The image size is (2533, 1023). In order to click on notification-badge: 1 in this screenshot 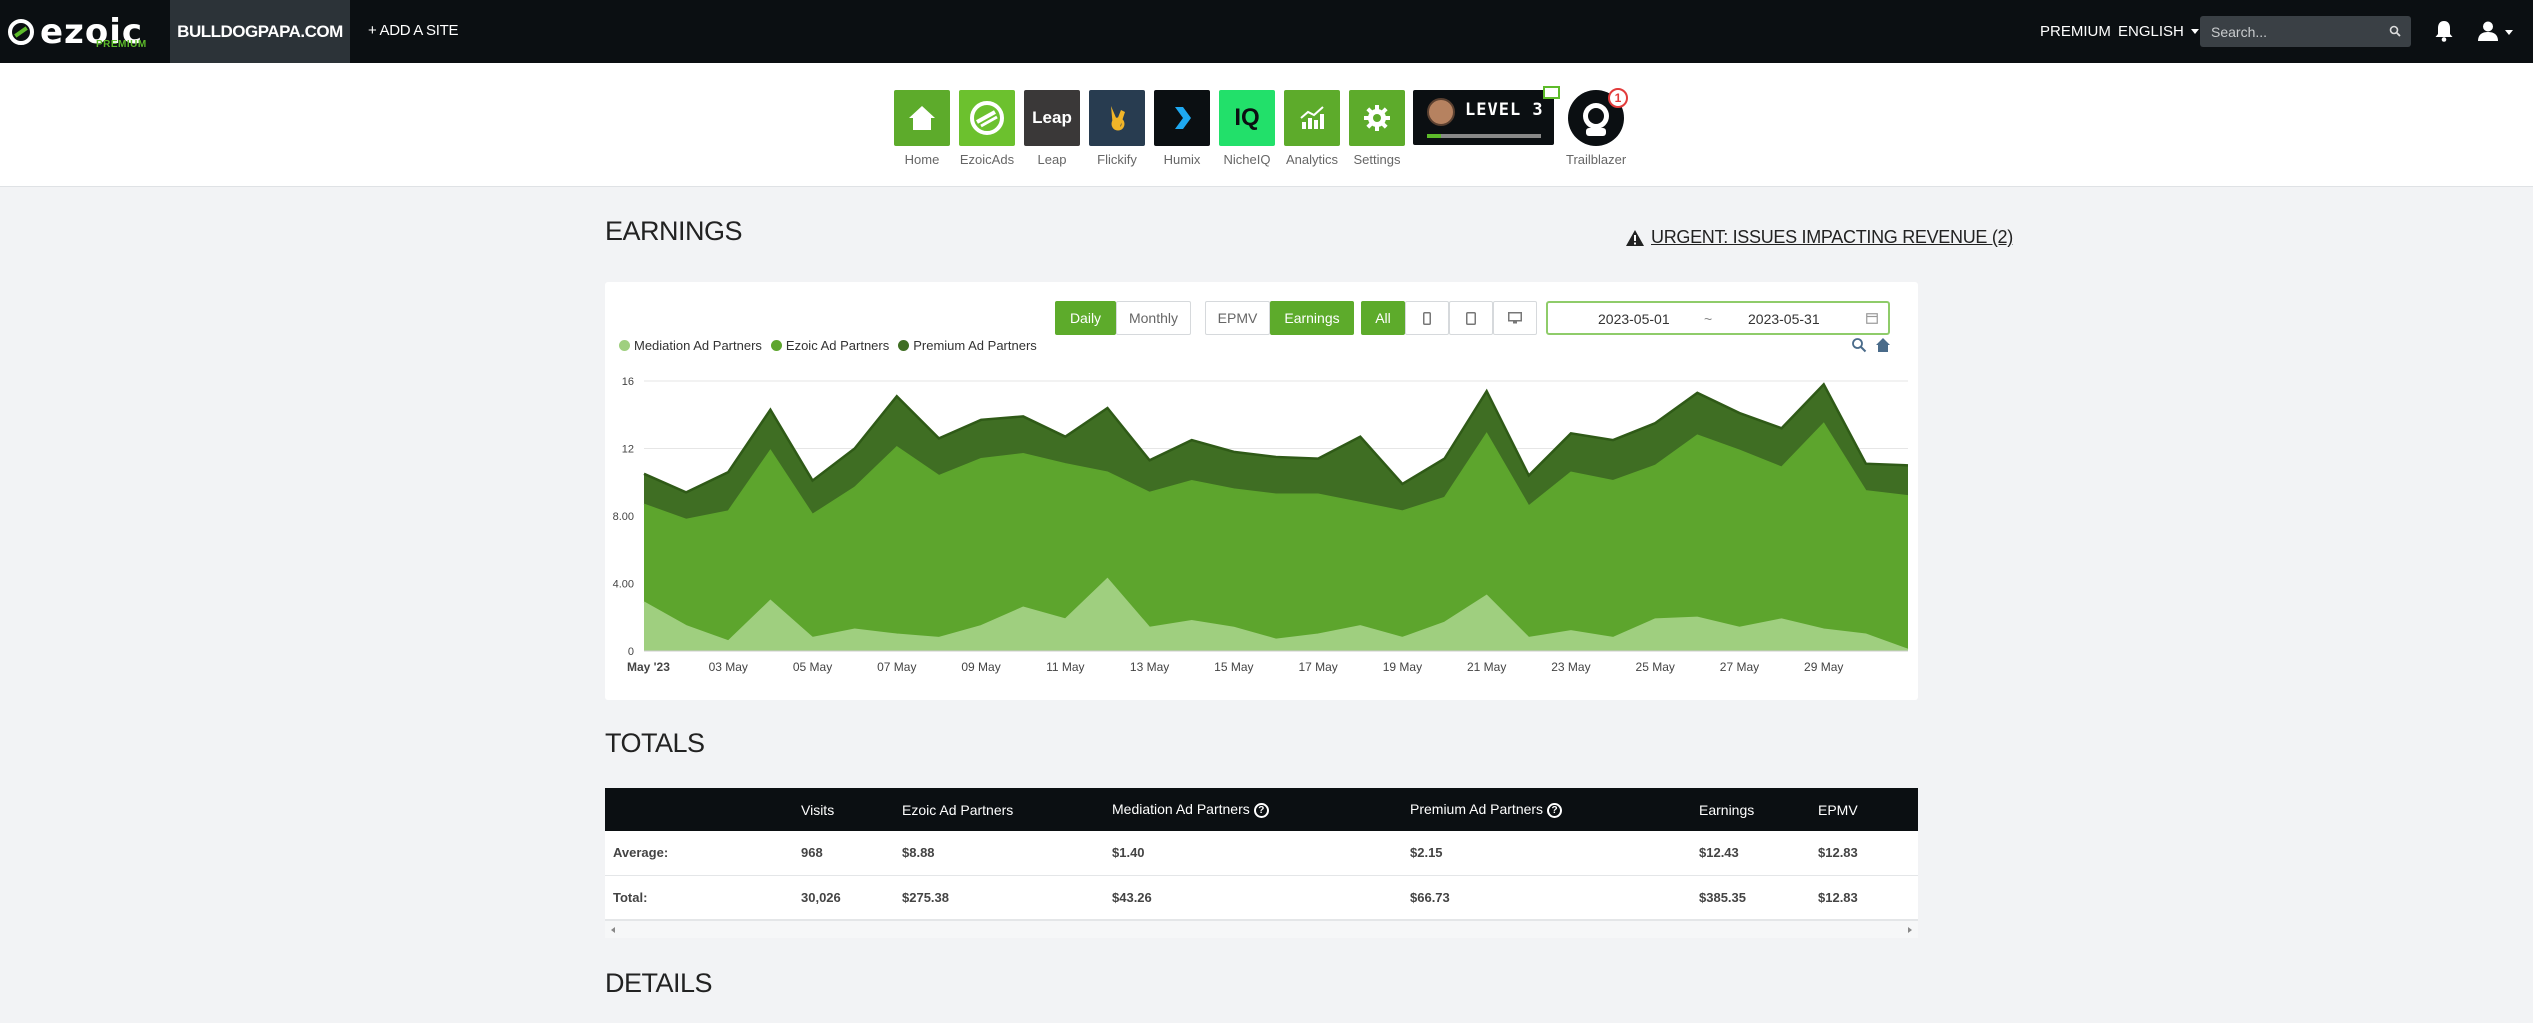, I will do `click(1618, 98)`.